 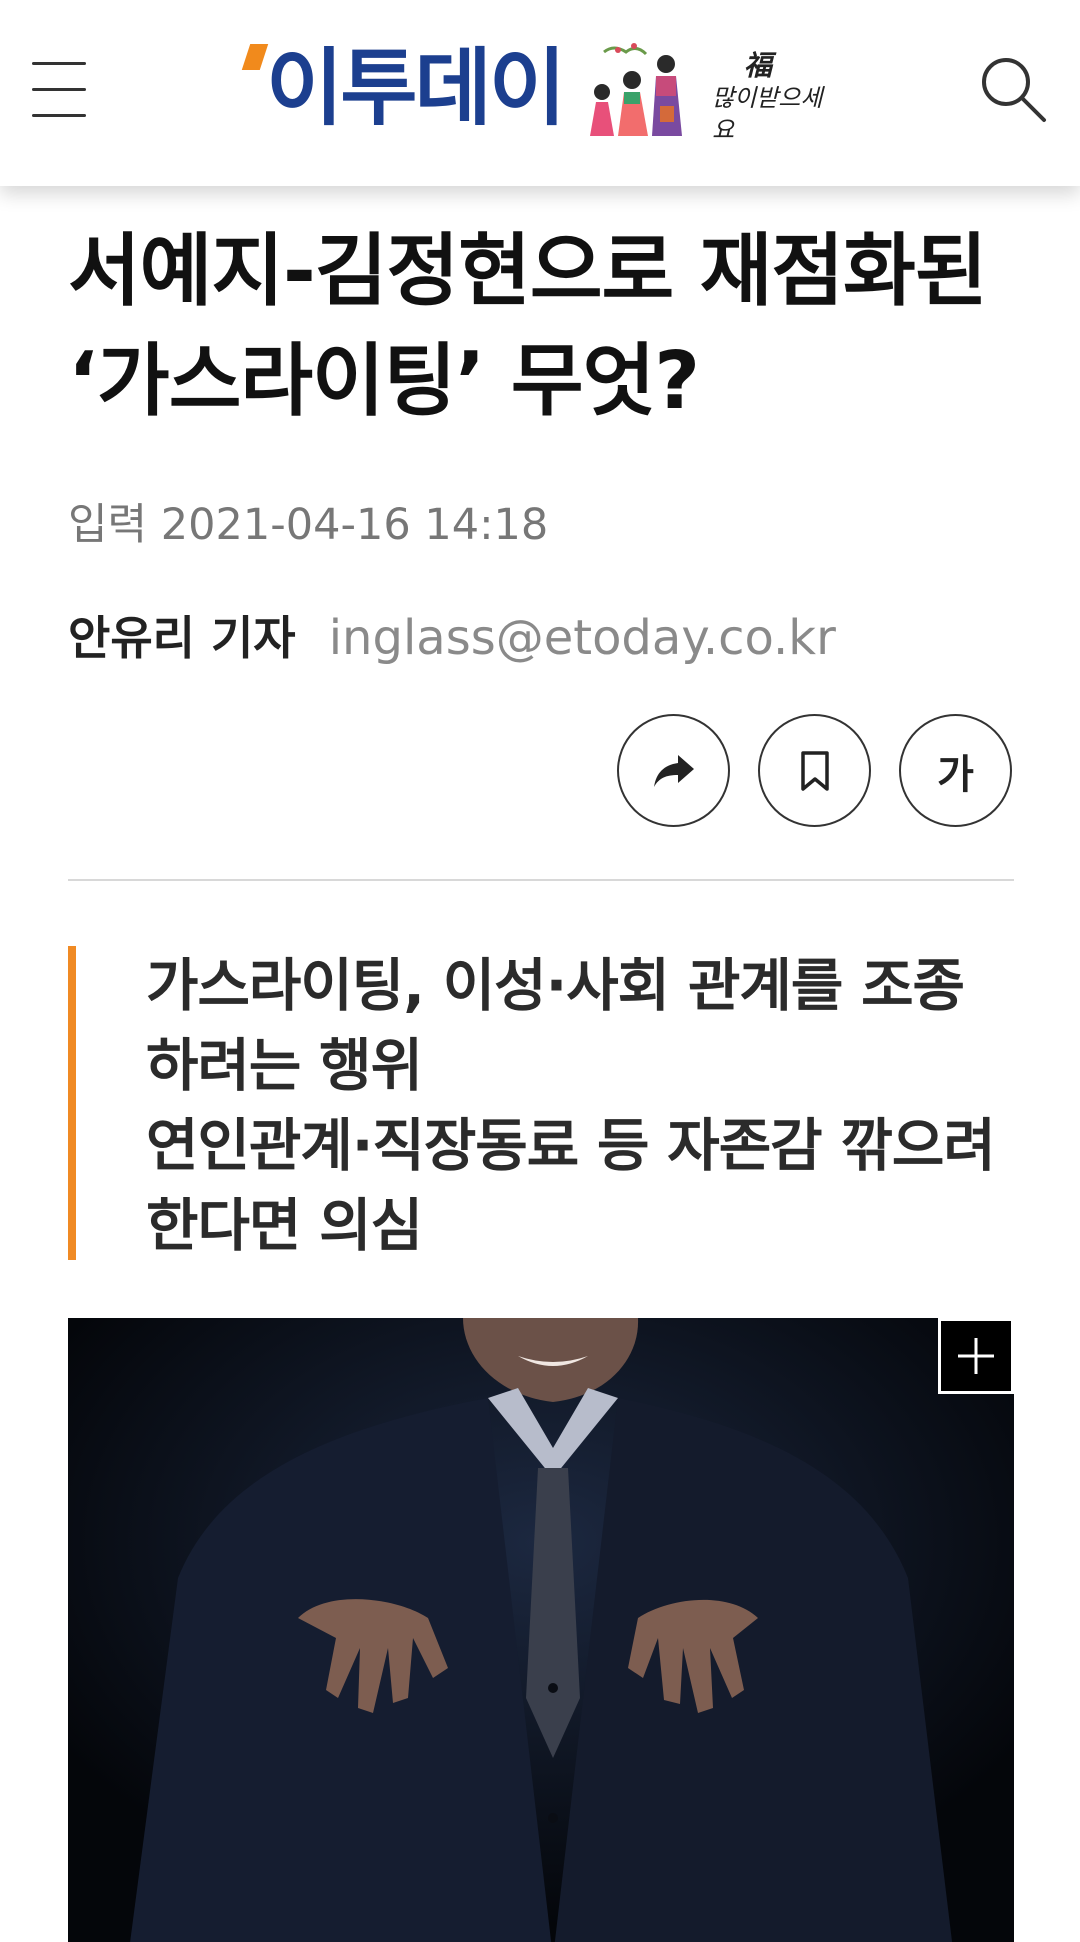 What do you see at coordinates (308, 525) in the screenshot?
I see `publish-date: 입력 2021-04-16 14:18` at bounding box center [308, 525].